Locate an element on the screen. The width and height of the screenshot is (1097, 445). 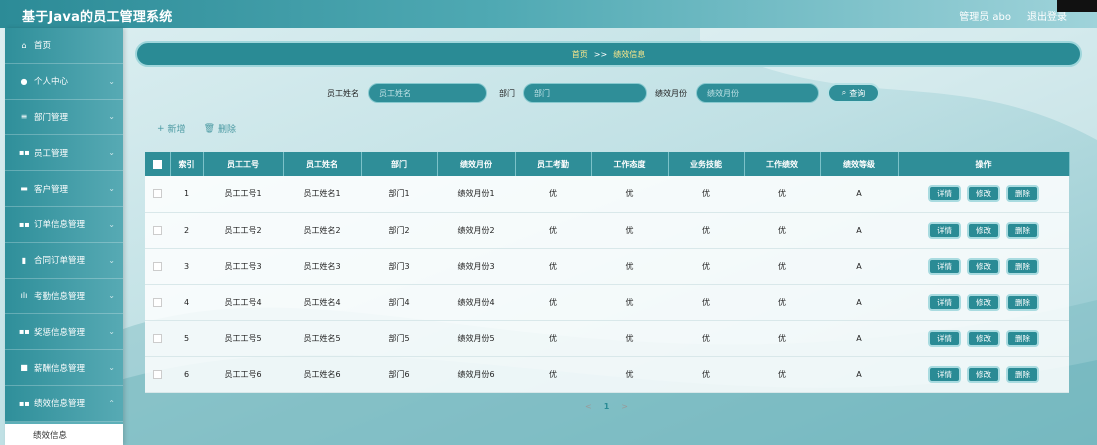
column-header: 员工姓名 is located at coordinates (322, 164).